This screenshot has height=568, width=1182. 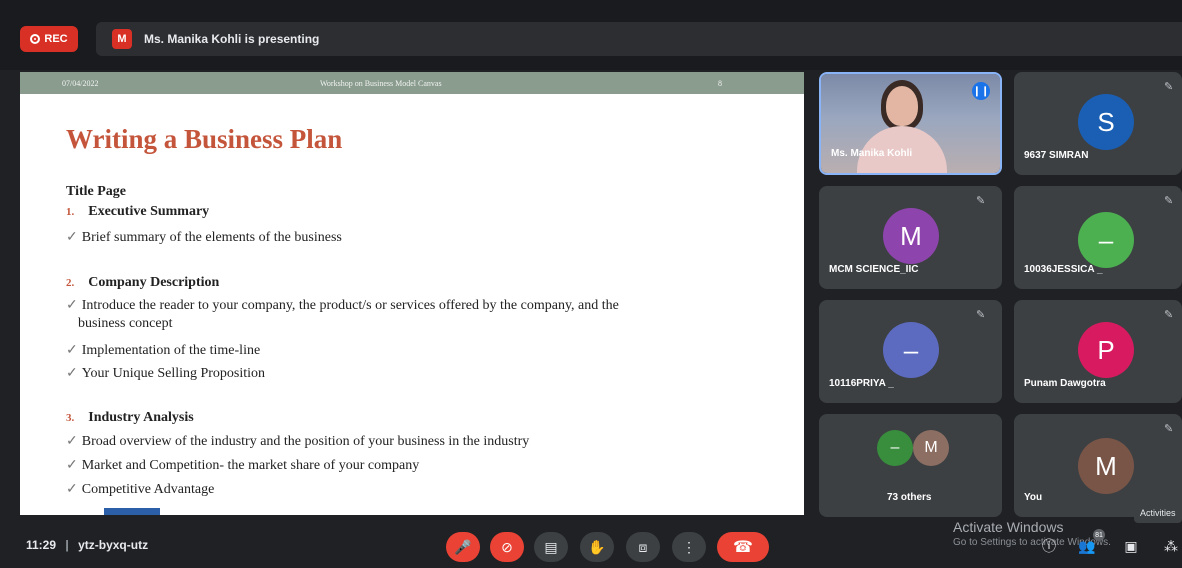 I want to click on phone-hangup-icon: ☎, so click(x=743, y=547).